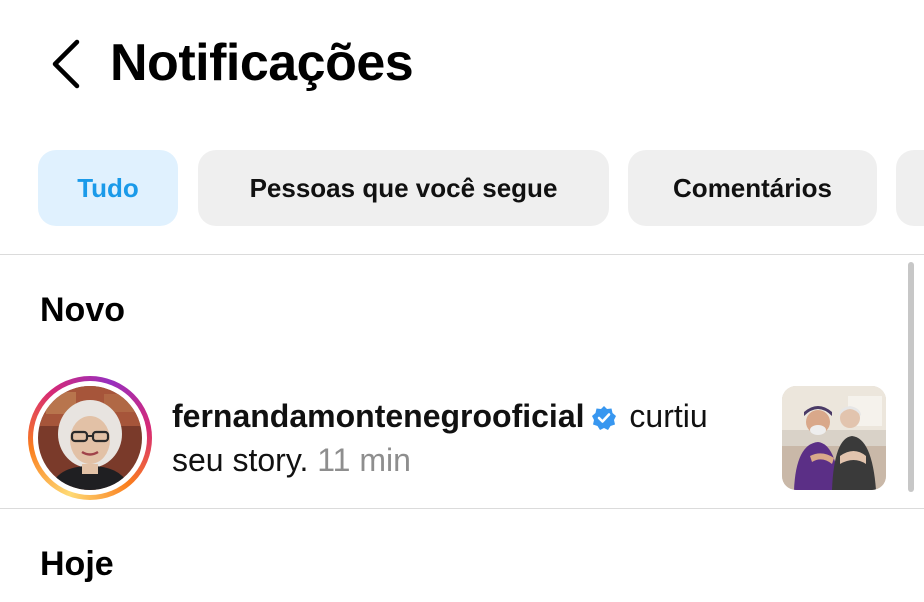 This screenshot has height=602, width=924. What do you see at coordinates (82, 310) in the screenshot?
I see `section-title-new: Novo` at bounding box center [82, 310].